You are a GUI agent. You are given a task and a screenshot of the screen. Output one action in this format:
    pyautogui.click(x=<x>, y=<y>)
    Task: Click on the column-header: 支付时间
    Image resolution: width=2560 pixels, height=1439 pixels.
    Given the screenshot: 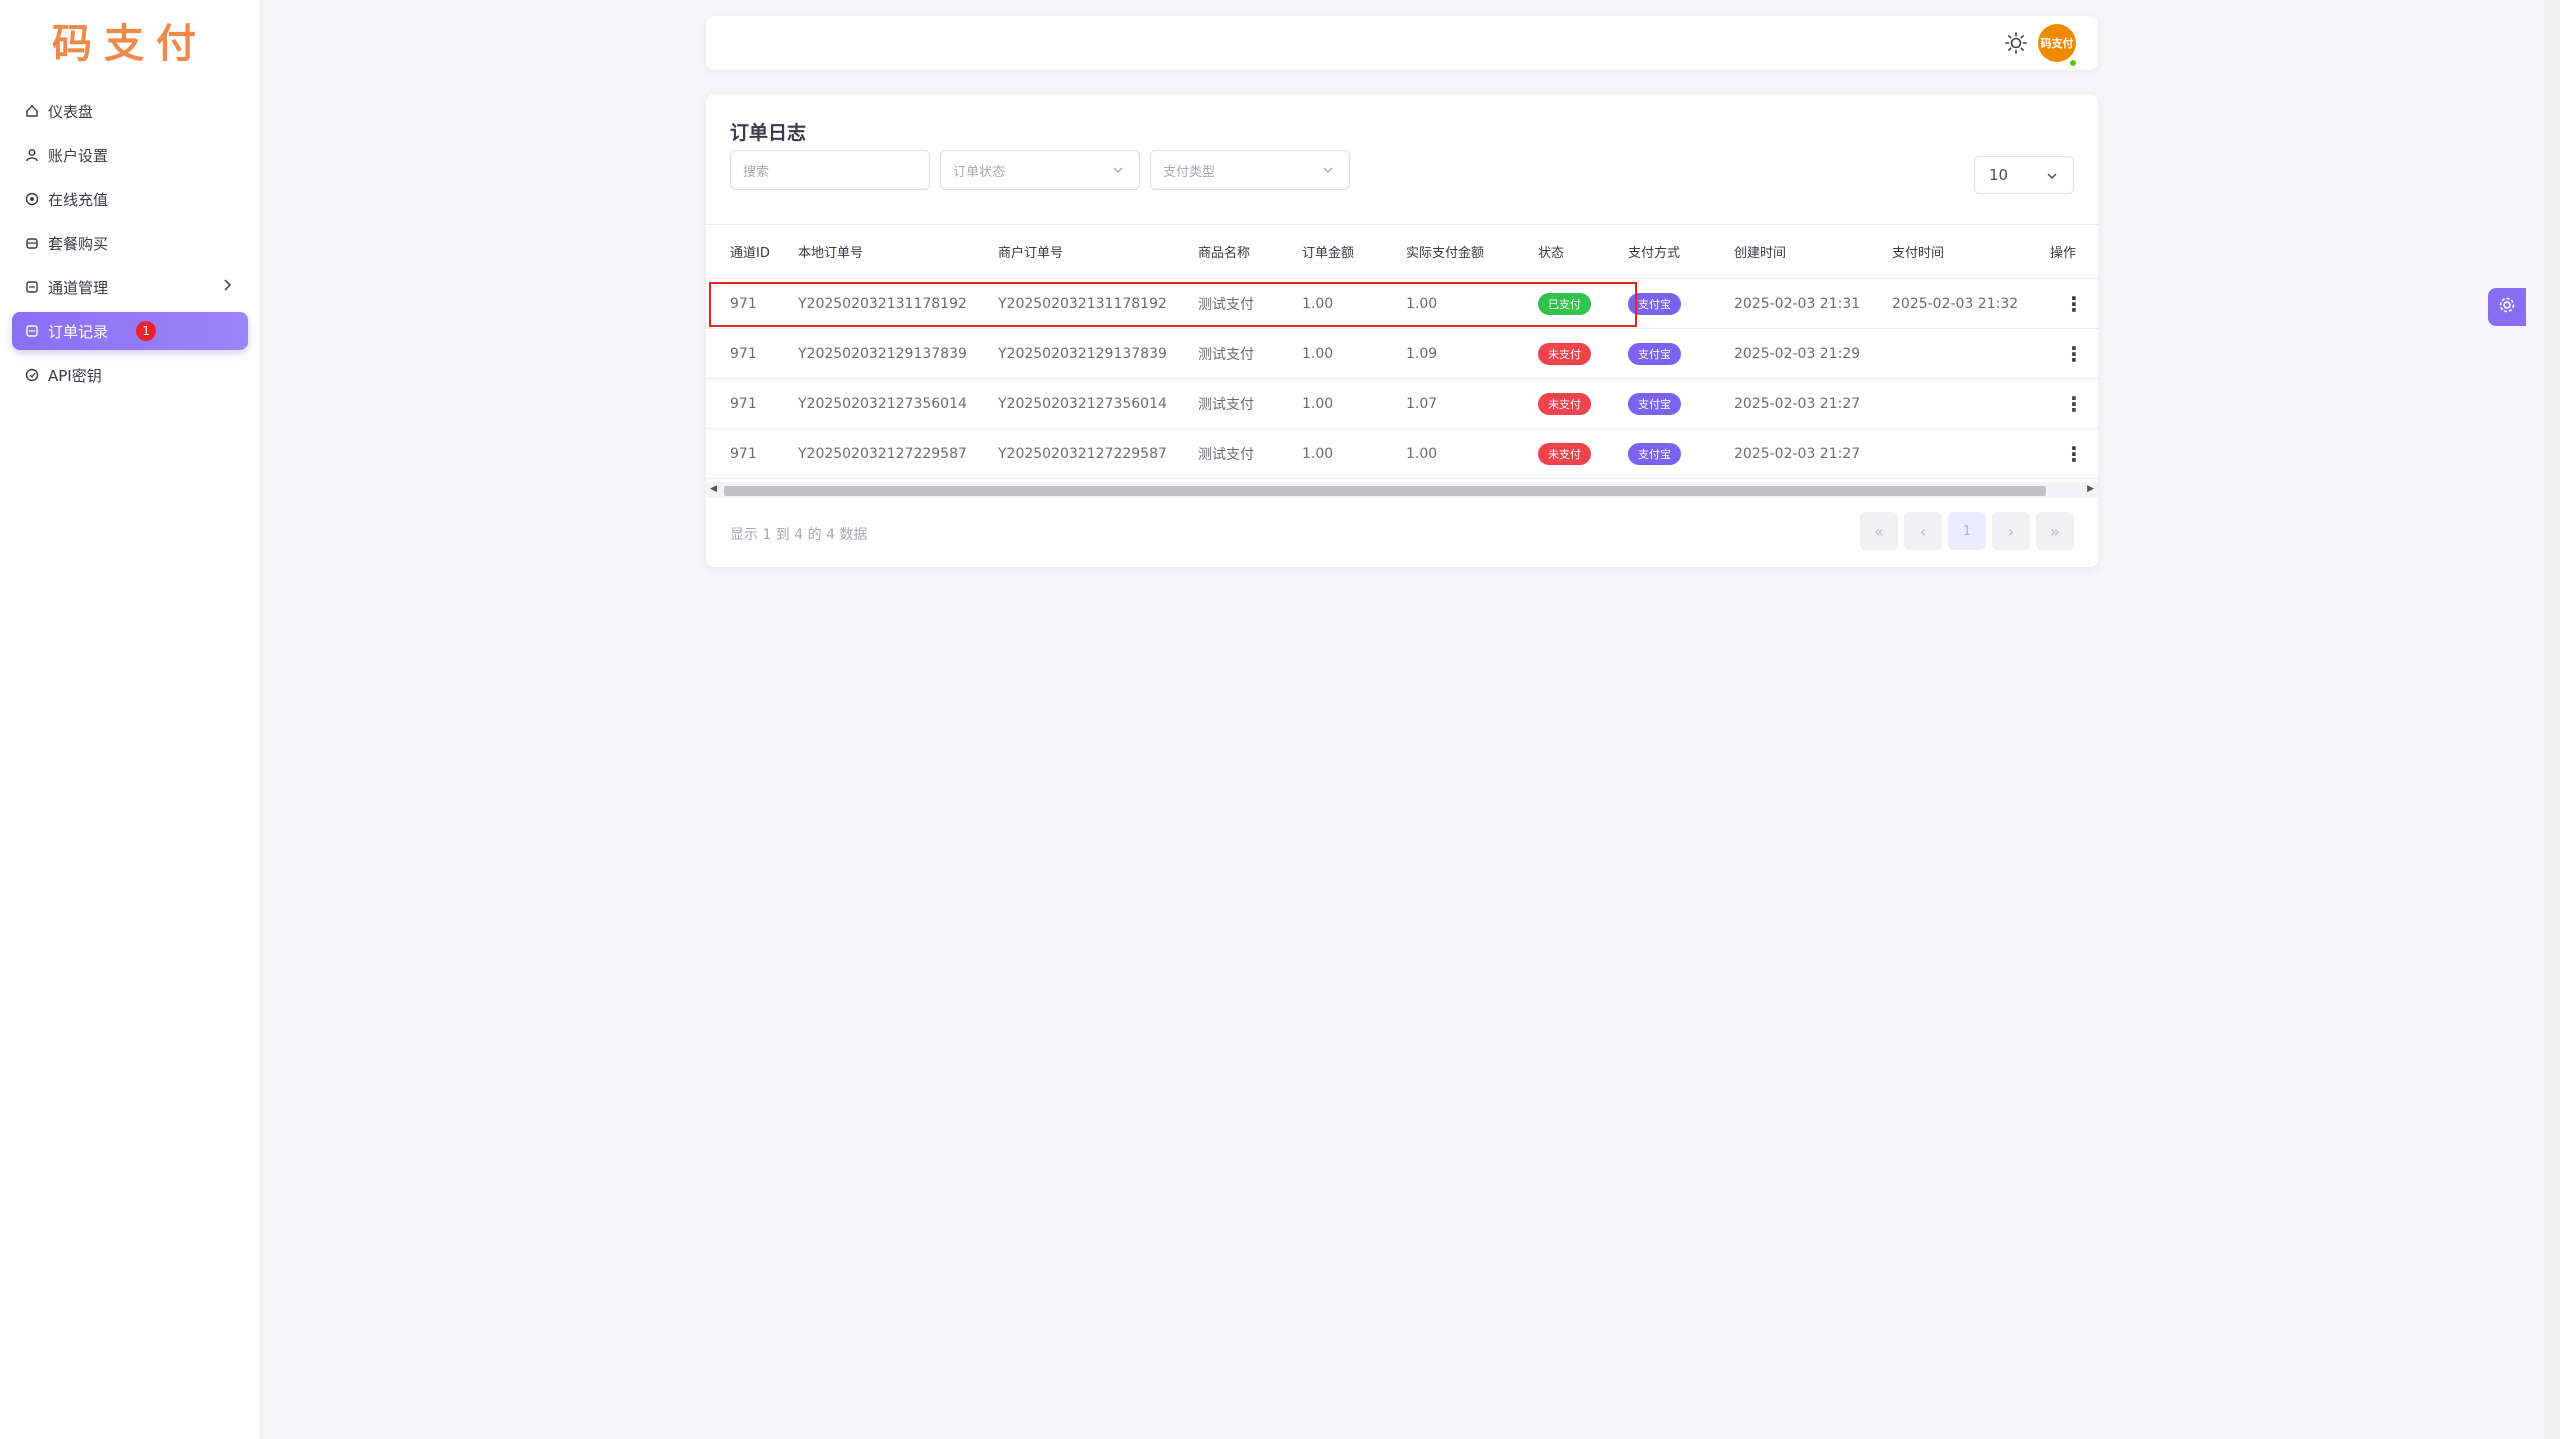 What is the action you would take?
    pyautogui.click(x=1971, y=251)
    